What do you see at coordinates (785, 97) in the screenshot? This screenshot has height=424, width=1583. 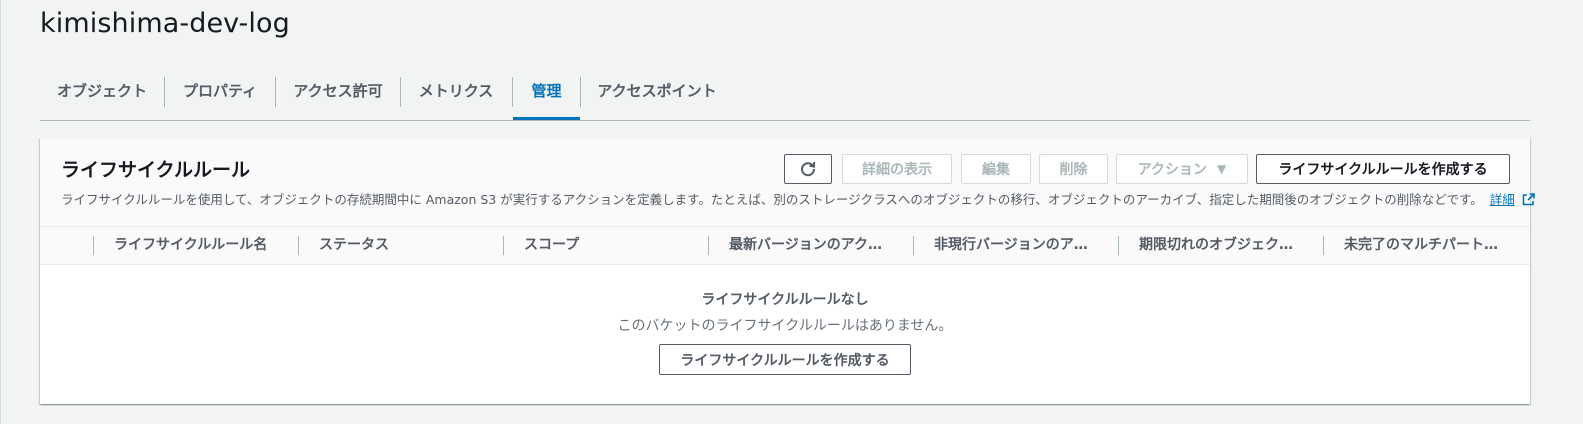 I see `tab-bar: オブジェクト プロパティ アクセス許可 メトリクス 管理 アクセスポイント` at bounding box center [785, 97].